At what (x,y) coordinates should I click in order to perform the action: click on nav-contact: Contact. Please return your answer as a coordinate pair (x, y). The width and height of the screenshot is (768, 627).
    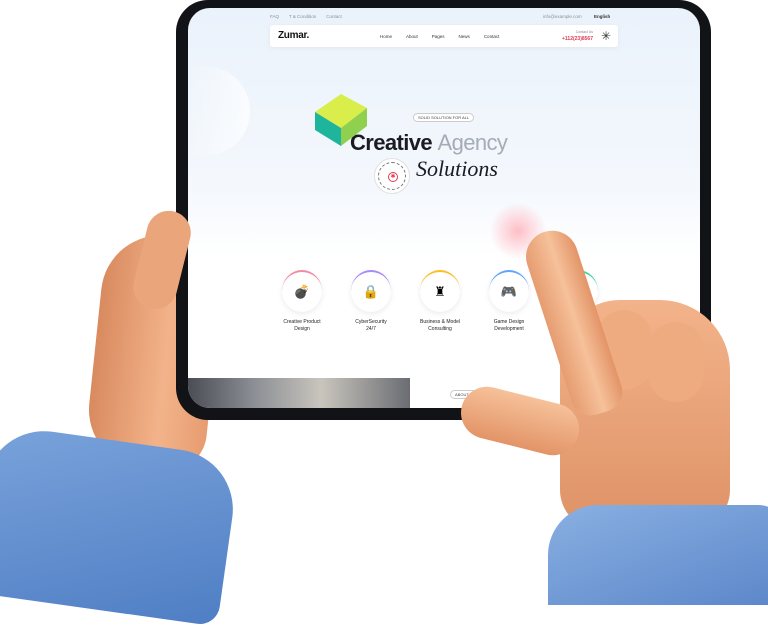
    Looking at the image, I should click on (492, 36).